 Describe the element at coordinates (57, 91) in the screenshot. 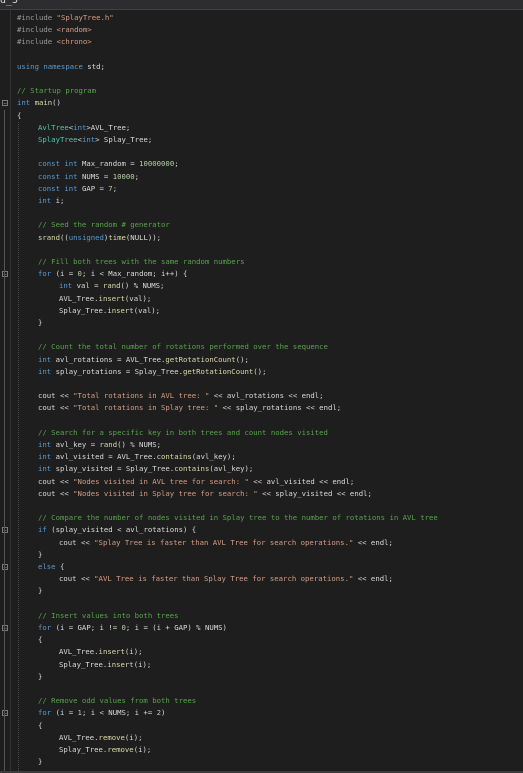

I see `code-token: // Startup program` at that location.